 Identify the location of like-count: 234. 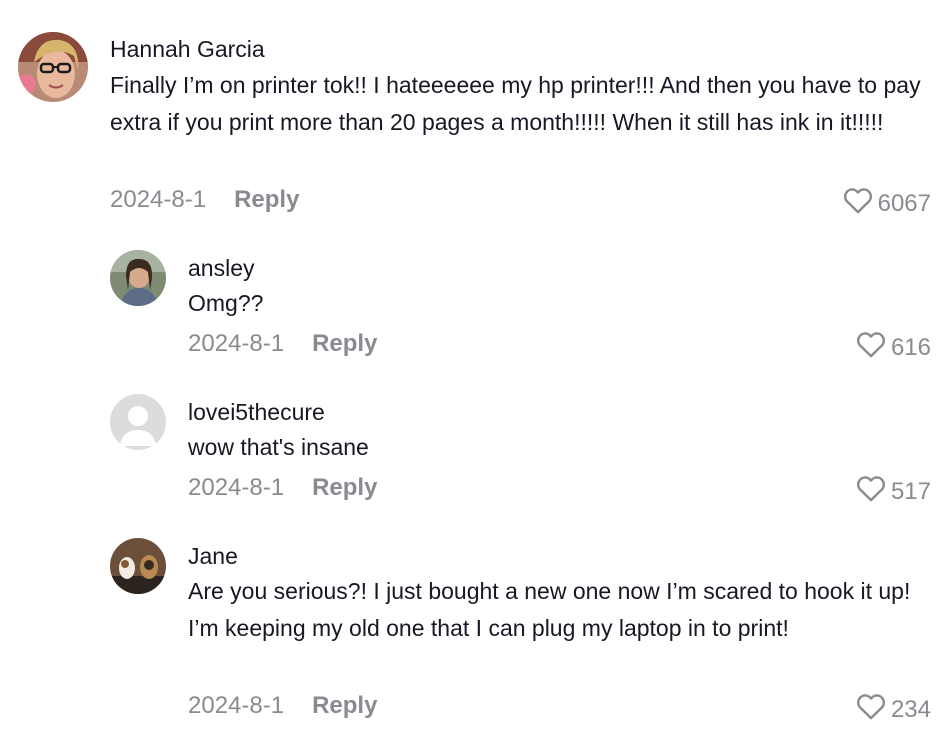
(910, 709).